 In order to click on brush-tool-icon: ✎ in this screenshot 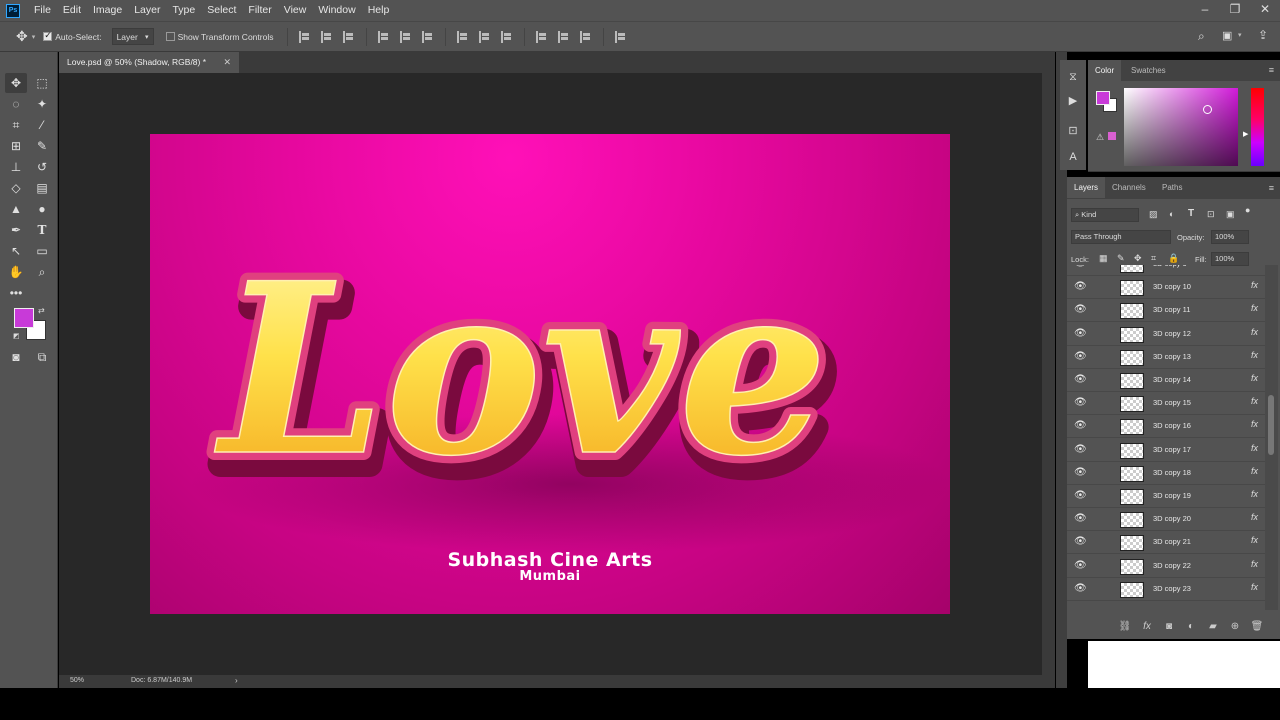, I will do `click(42, 146)`.